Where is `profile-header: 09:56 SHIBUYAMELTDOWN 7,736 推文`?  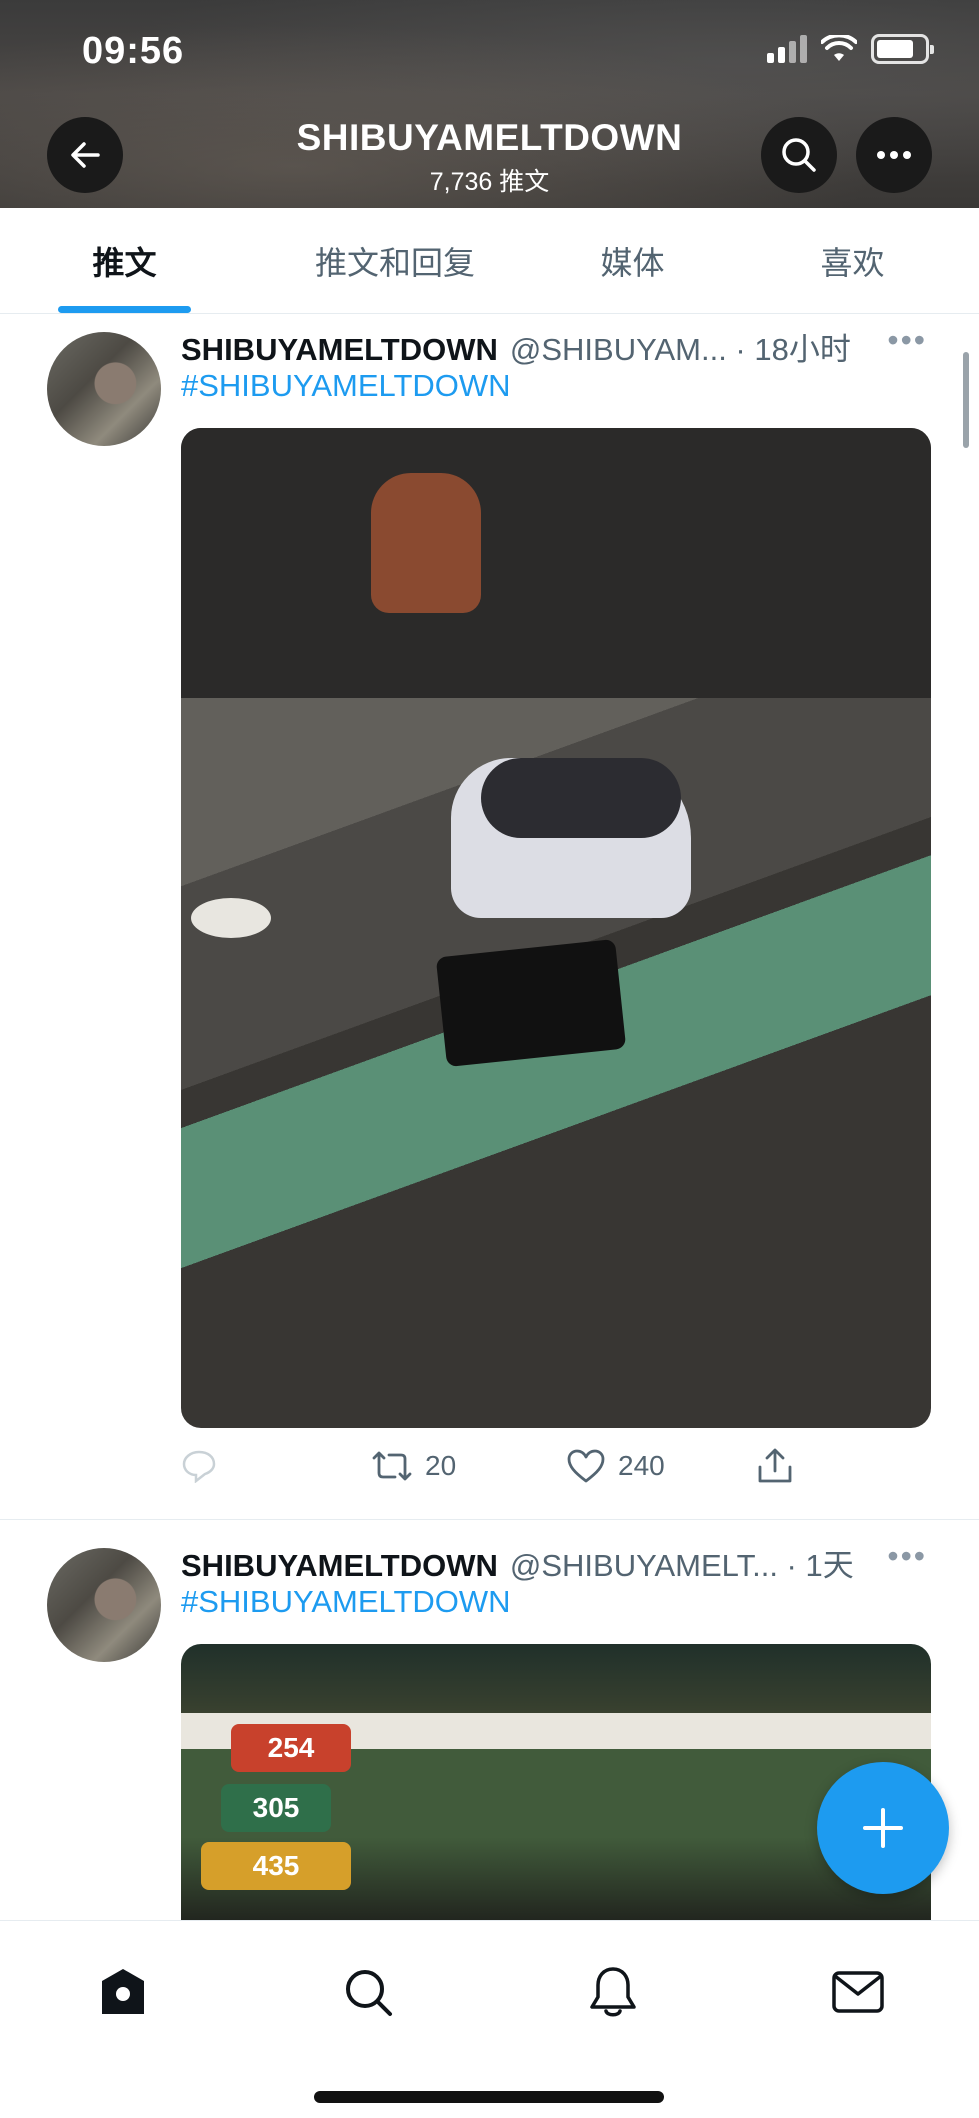
profile-header: 09:56 SHIBUYAMELTDOWN 7,736 推文 is located at coordinates (489, 104).